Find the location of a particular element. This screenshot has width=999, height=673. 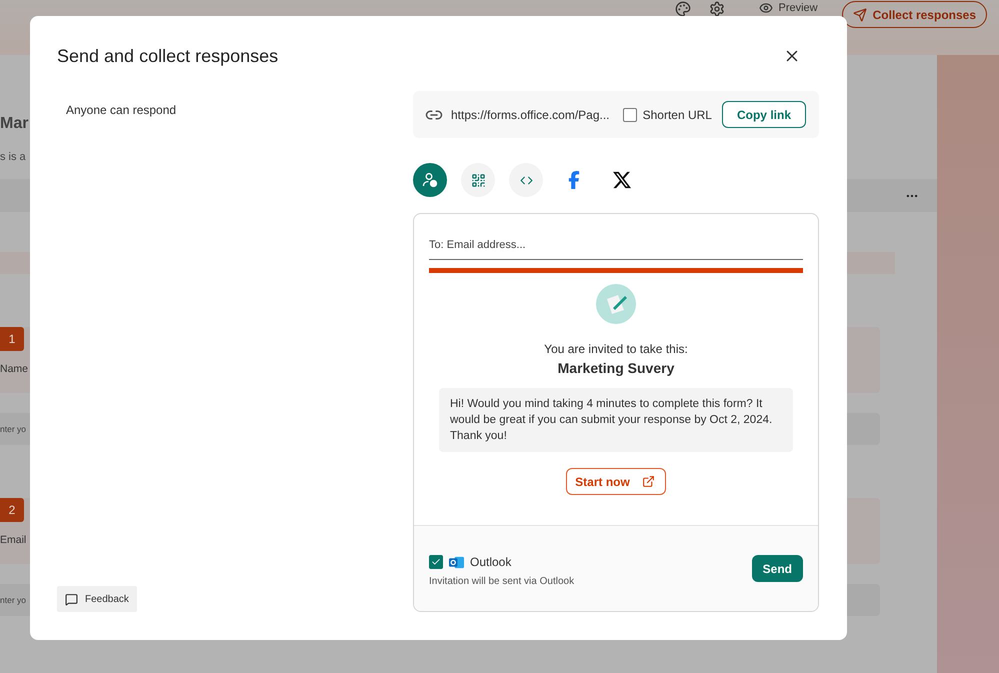

question-label: Email is located at coordinates (13, 540).